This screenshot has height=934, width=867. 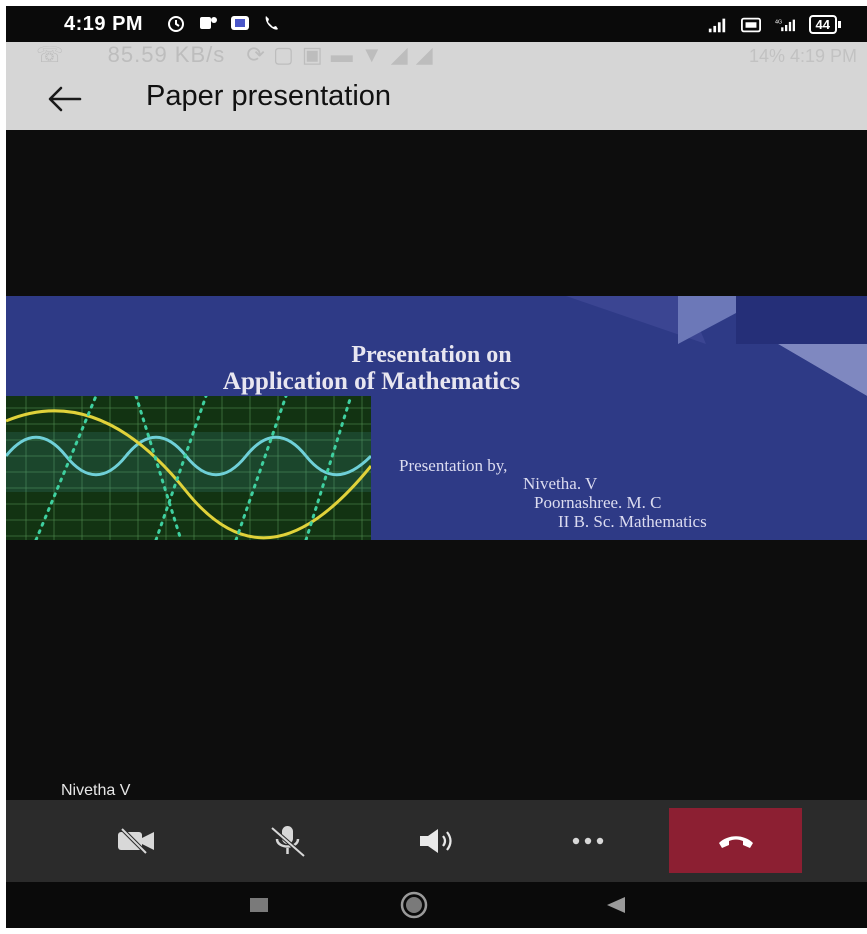 I want to click on home-button, so click(x=414, y=905).